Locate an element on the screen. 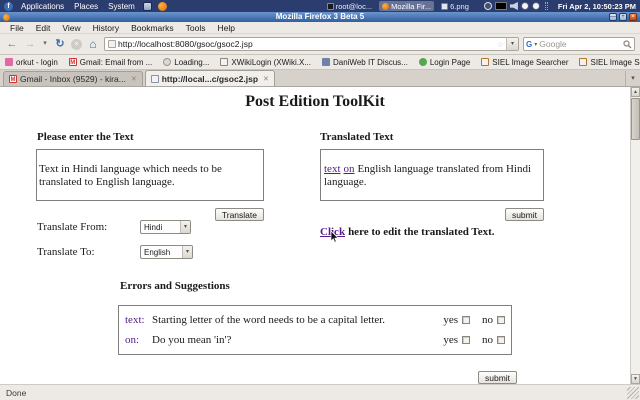 This screenshot has height=400, width=640. window-title: Mozilla Firefox 3 Beta 5 is located at coordinates (320, 16).